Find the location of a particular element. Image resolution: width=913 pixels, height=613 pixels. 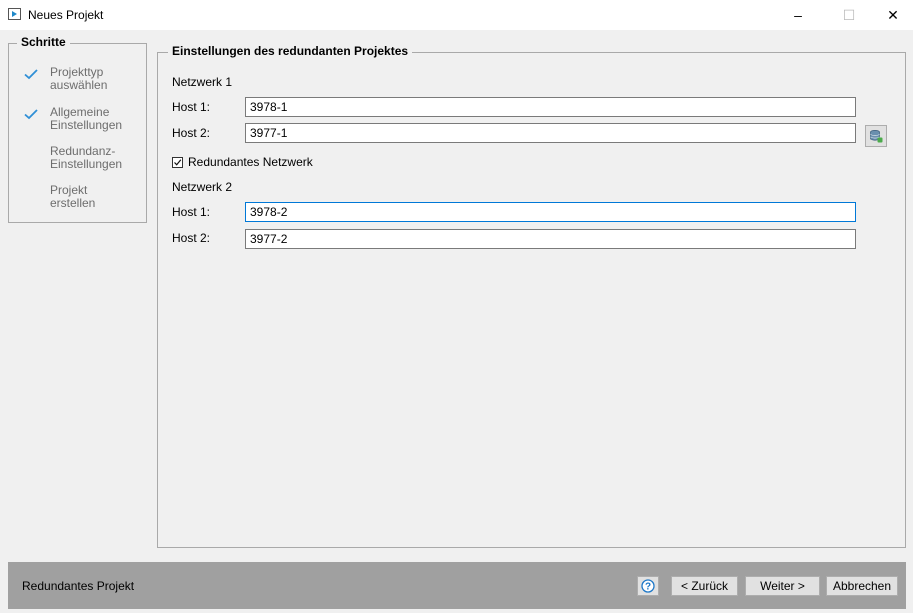

redundant-network-checkbox is located at coordinates (177, 162).